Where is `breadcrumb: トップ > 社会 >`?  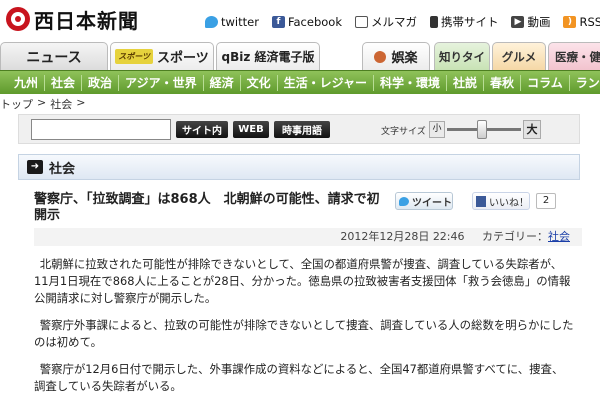
breadcrumb: トップ > 社会 > is located at coordinates (42, 104).